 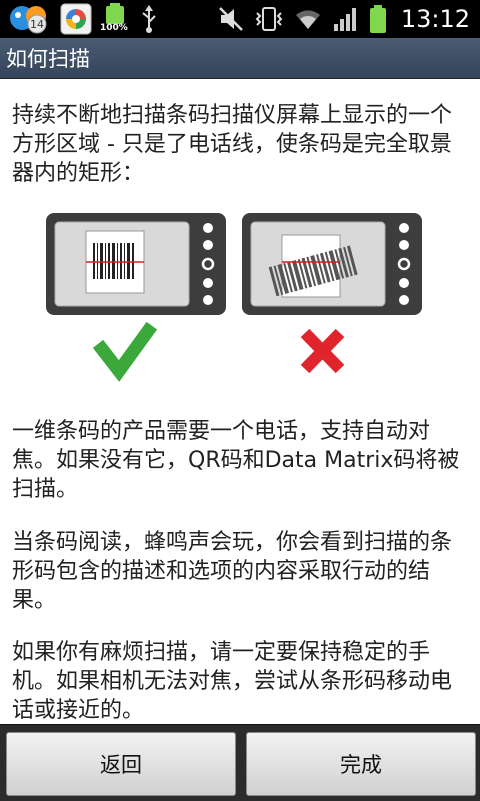 What do you see at coordinates (125, 351) in the screenshot?
I see `check-icon` at bounding box center [125, 351].